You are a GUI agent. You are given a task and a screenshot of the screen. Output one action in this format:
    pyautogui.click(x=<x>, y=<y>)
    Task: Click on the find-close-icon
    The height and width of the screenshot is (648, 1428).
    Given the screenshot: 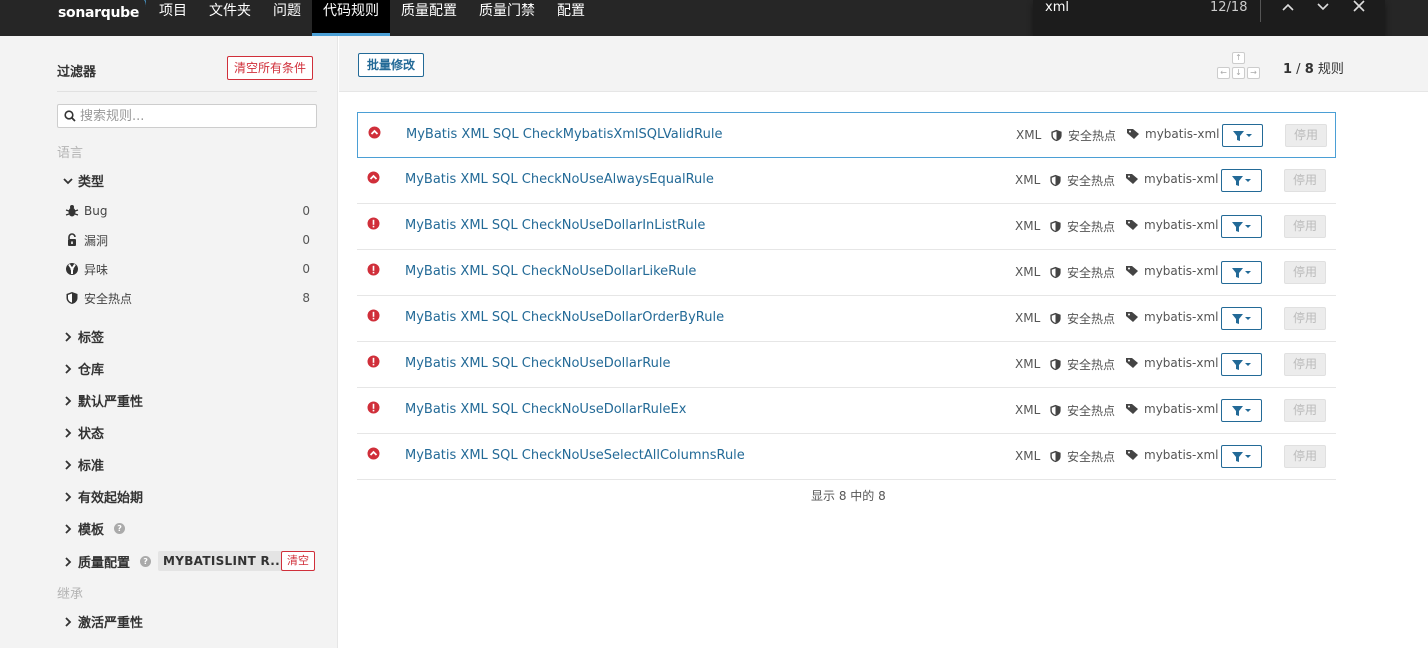 What is the action you would take?
    pyautogui.click(x=1359, y=8)
    